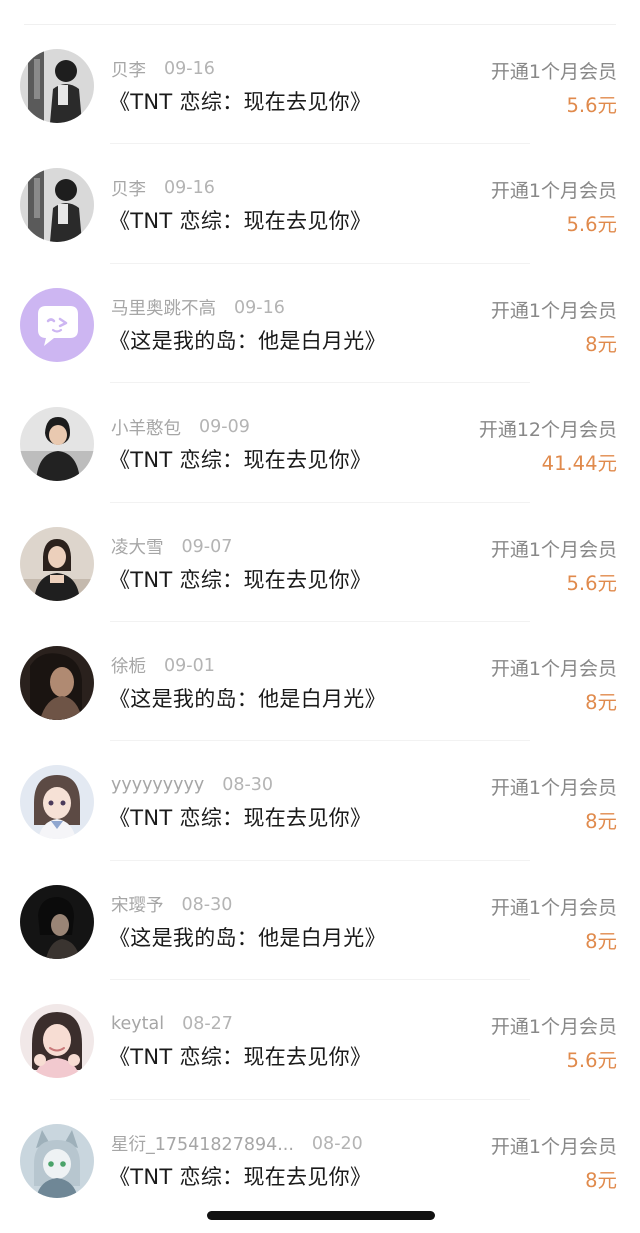 Image resolution: width=640 pixels, height=1233 pixels. I want to click on chat-bubble-icon, so click(57, 324).